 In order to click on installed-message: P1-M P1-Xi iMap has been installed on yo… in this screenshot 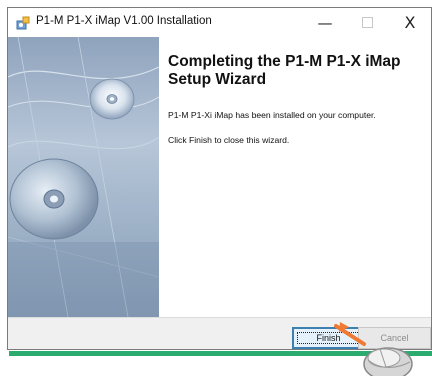, I will do `click(272, 115)`.